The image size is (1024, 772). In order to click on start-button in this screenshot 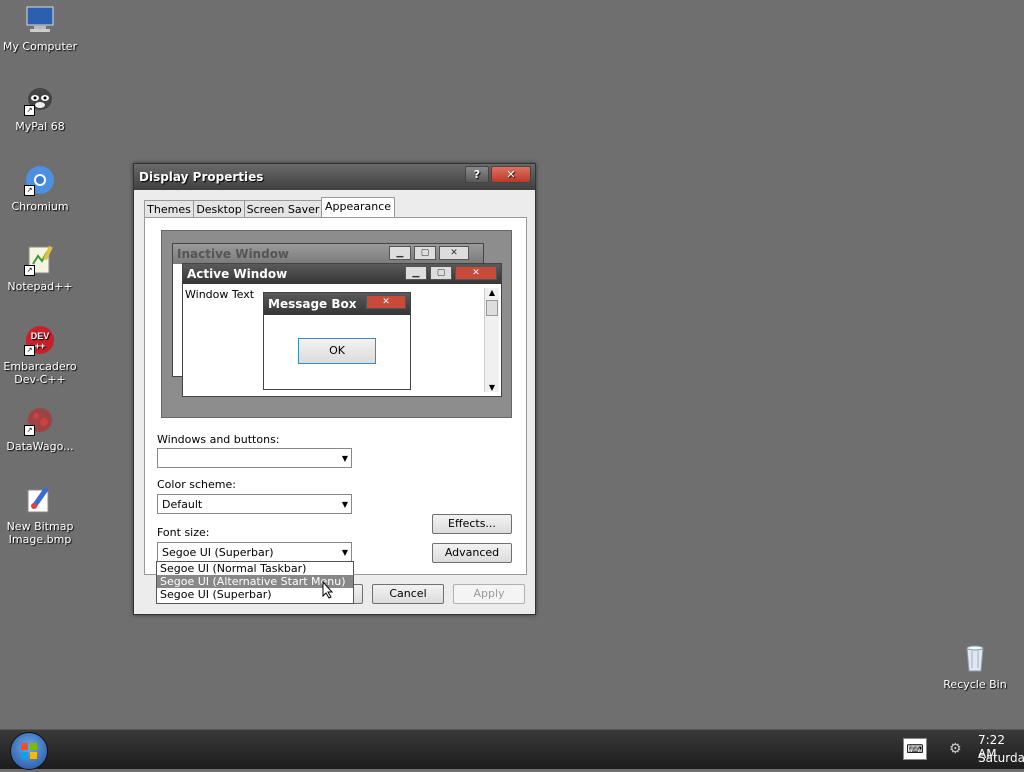, I will do `click(29, 751)`.